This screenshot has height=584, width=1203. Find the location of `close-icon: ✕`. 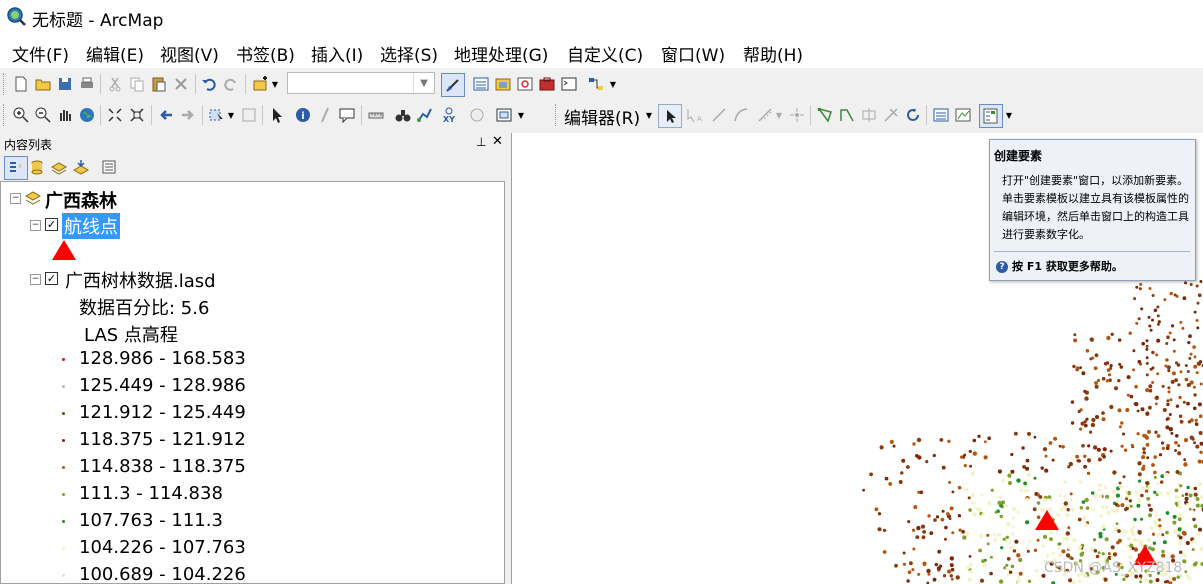

close-icon: ✕ is located at coordinates (497, 141).